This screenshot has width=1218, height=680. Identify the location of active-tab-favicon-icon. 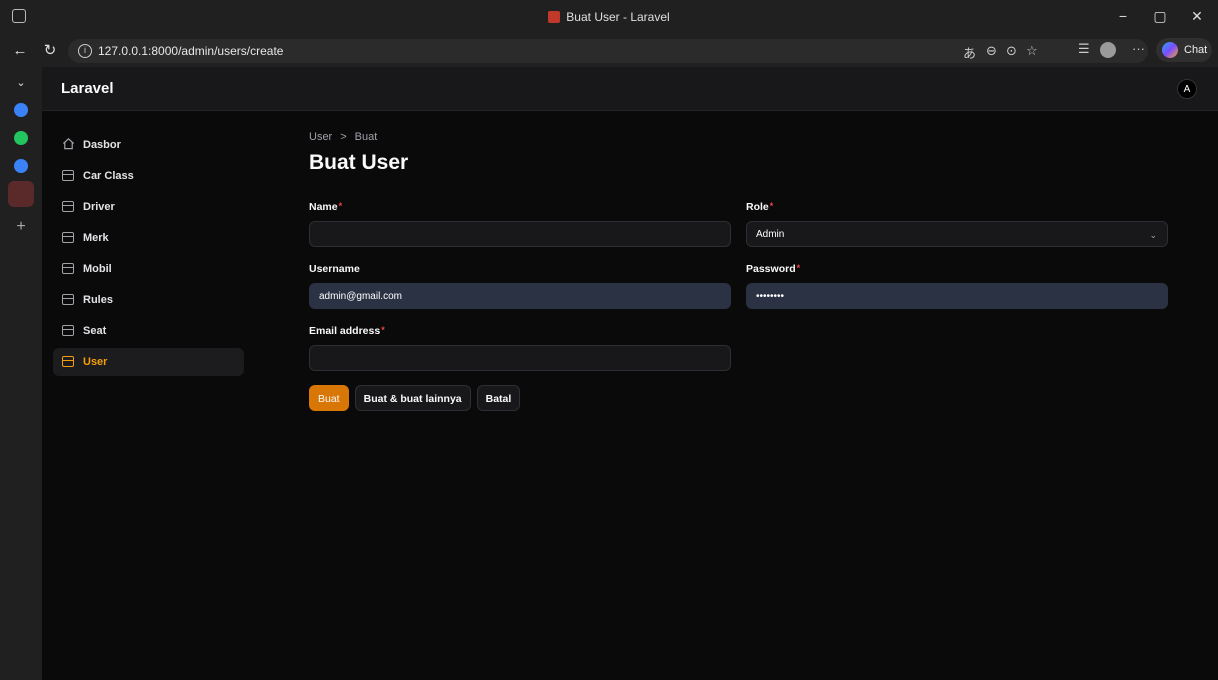
(21, 194).